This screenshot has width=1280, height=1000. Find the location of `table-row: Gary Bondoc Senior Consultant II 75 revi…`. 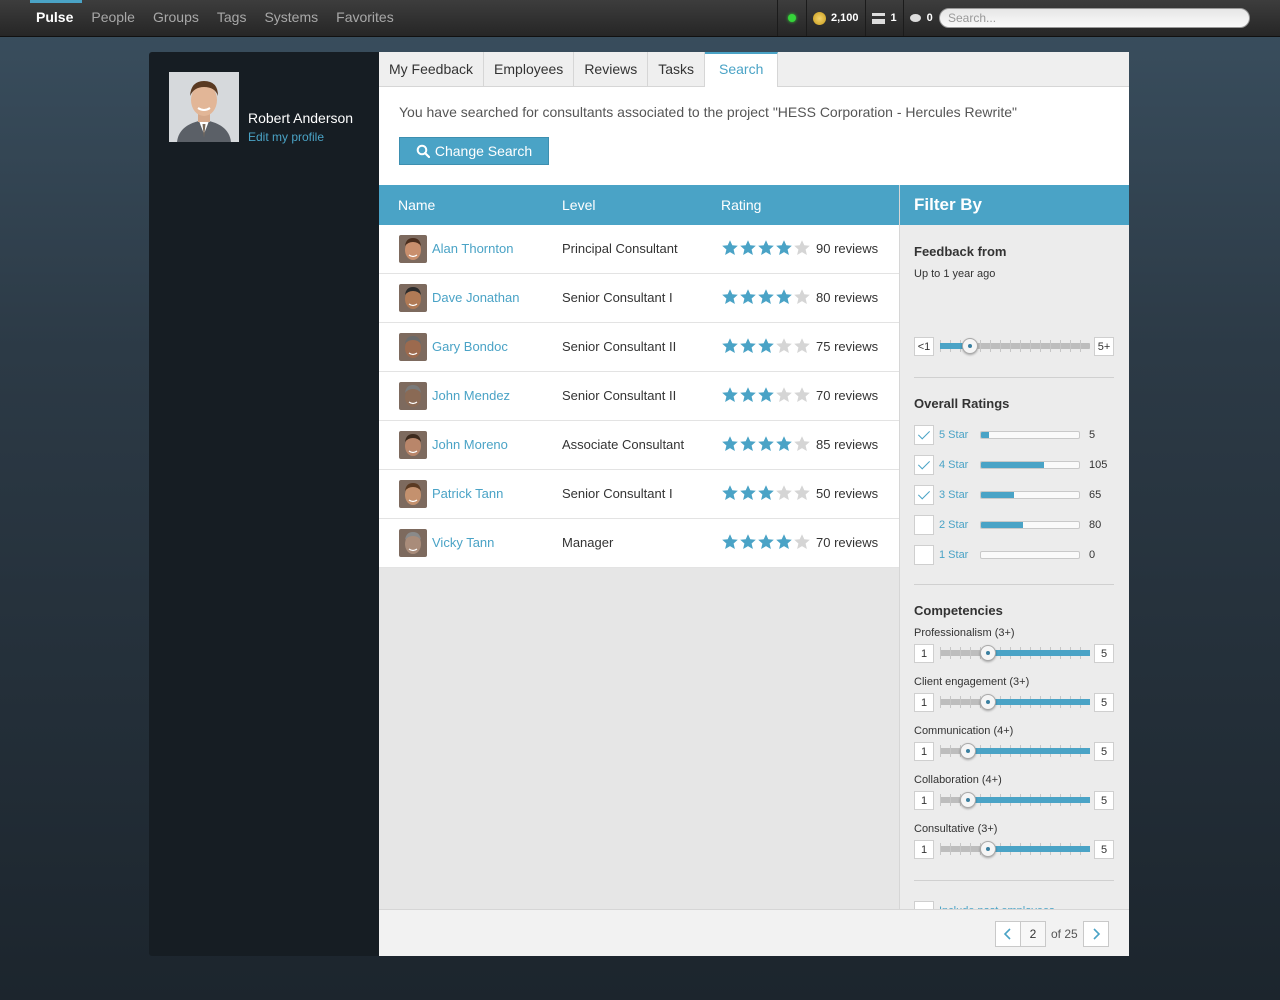

table-row: Gary Bondoc Senior Consultant II 75 revi… is located at coordinates (639, 347).